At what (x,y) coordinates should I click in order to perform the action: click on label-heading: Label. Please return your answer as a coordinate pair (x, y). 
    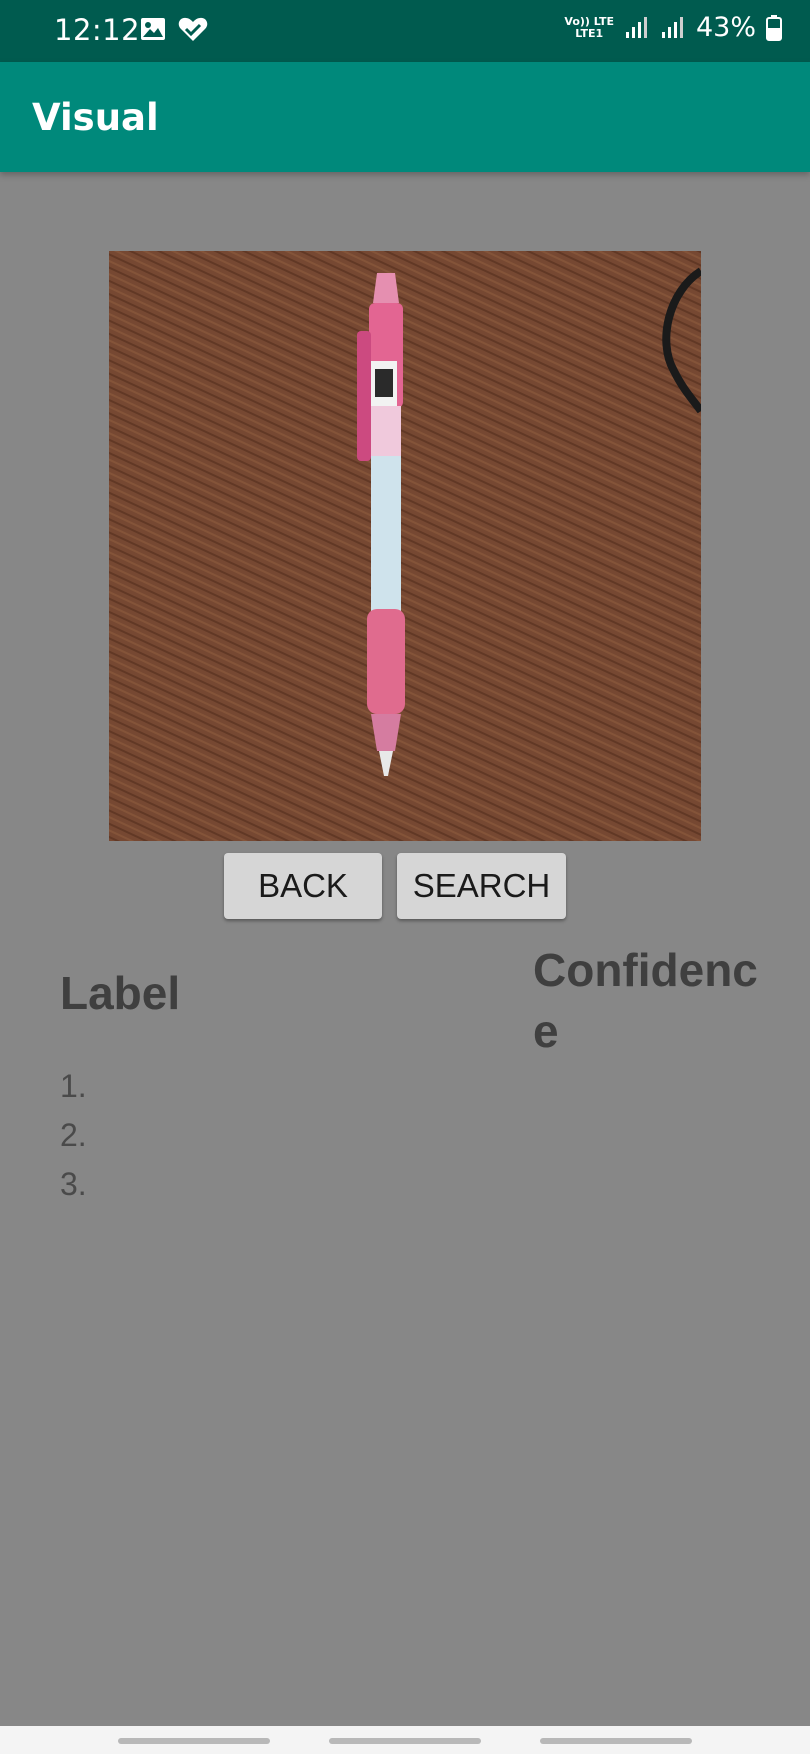
    Looking at the image, I should click on (120, 993).